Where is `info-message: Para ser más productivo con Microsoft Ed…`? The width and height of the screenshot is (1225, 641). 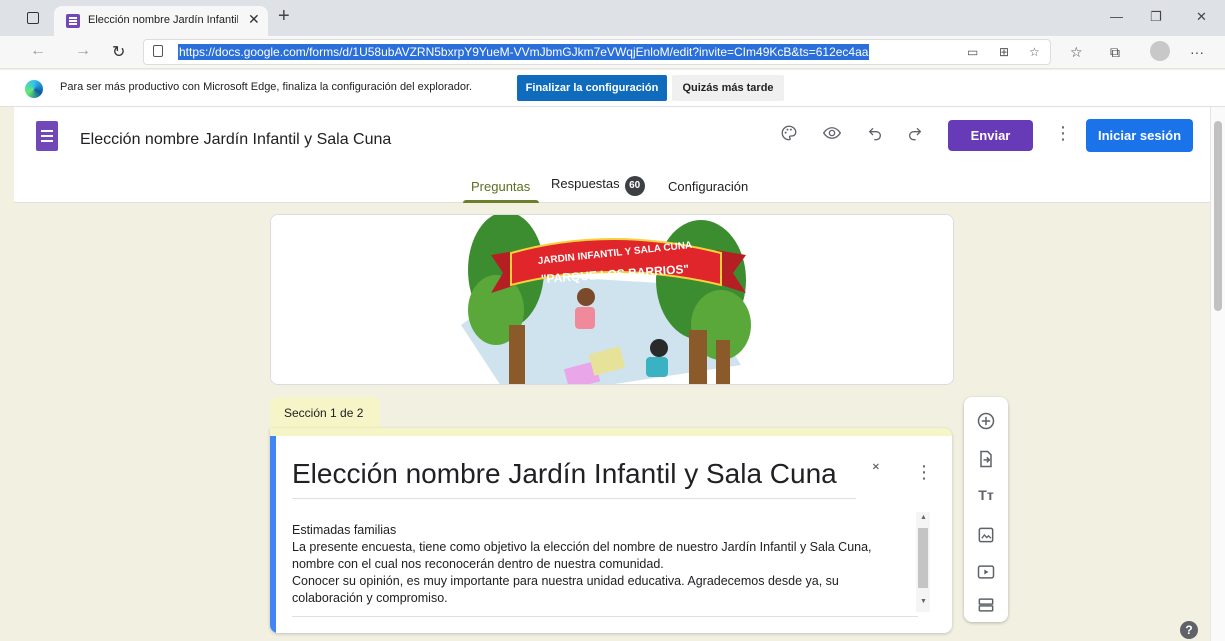
info-message: Para ser más productivo con Microsoft Ed… is located at coordinates (266, 87).